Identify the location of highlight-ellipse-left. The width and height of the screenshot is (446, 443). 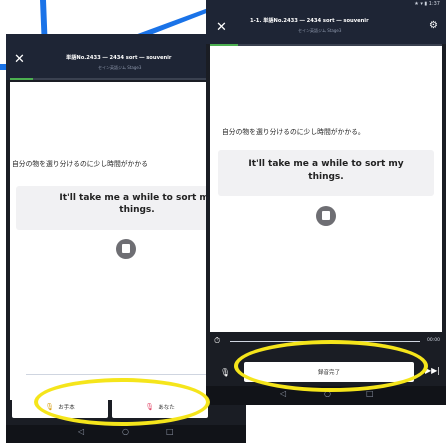
(122, 402).